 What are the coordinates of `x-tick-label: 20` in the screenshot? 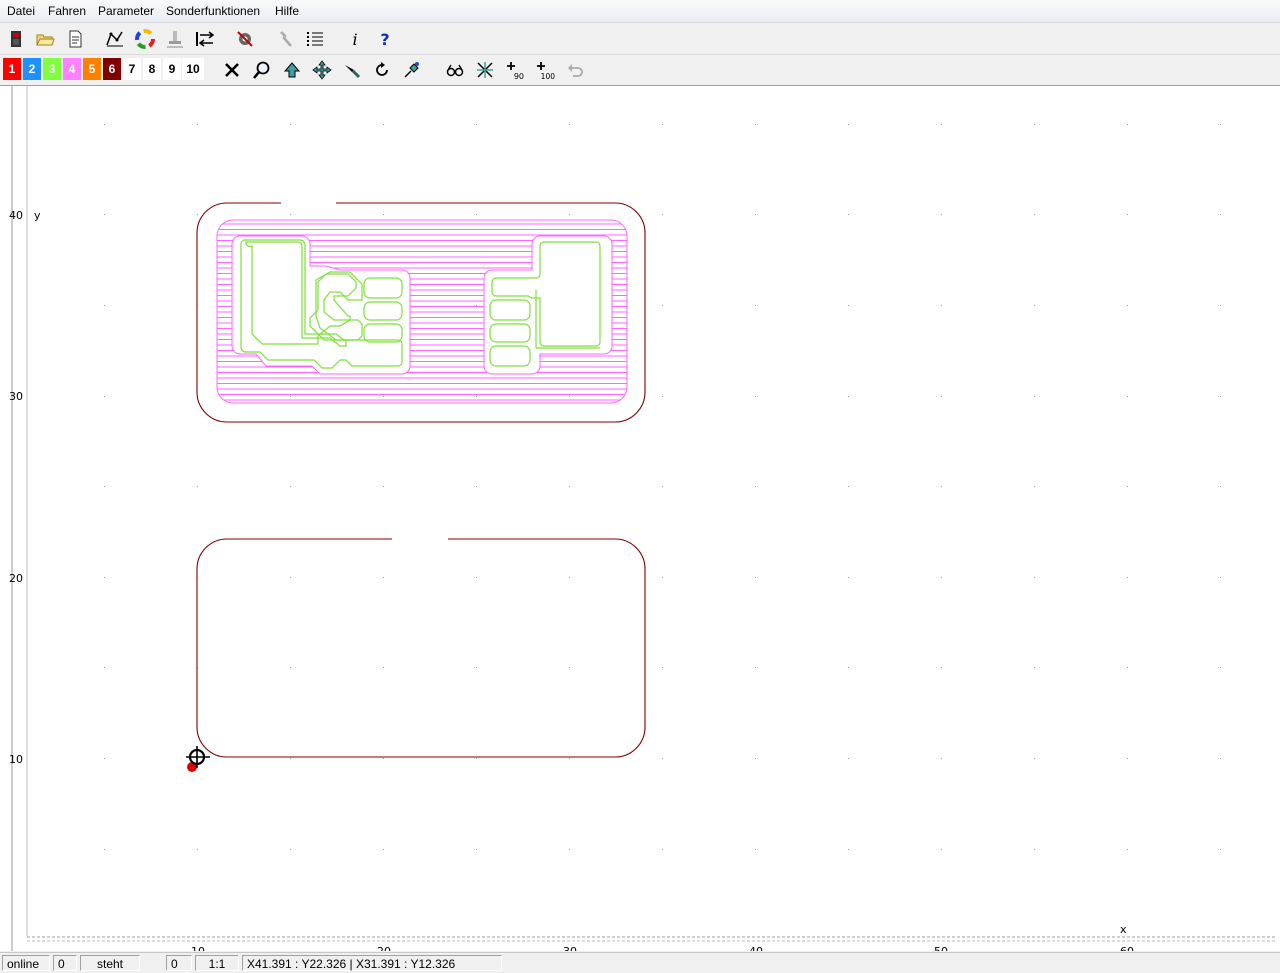 It's located at (384, 948).